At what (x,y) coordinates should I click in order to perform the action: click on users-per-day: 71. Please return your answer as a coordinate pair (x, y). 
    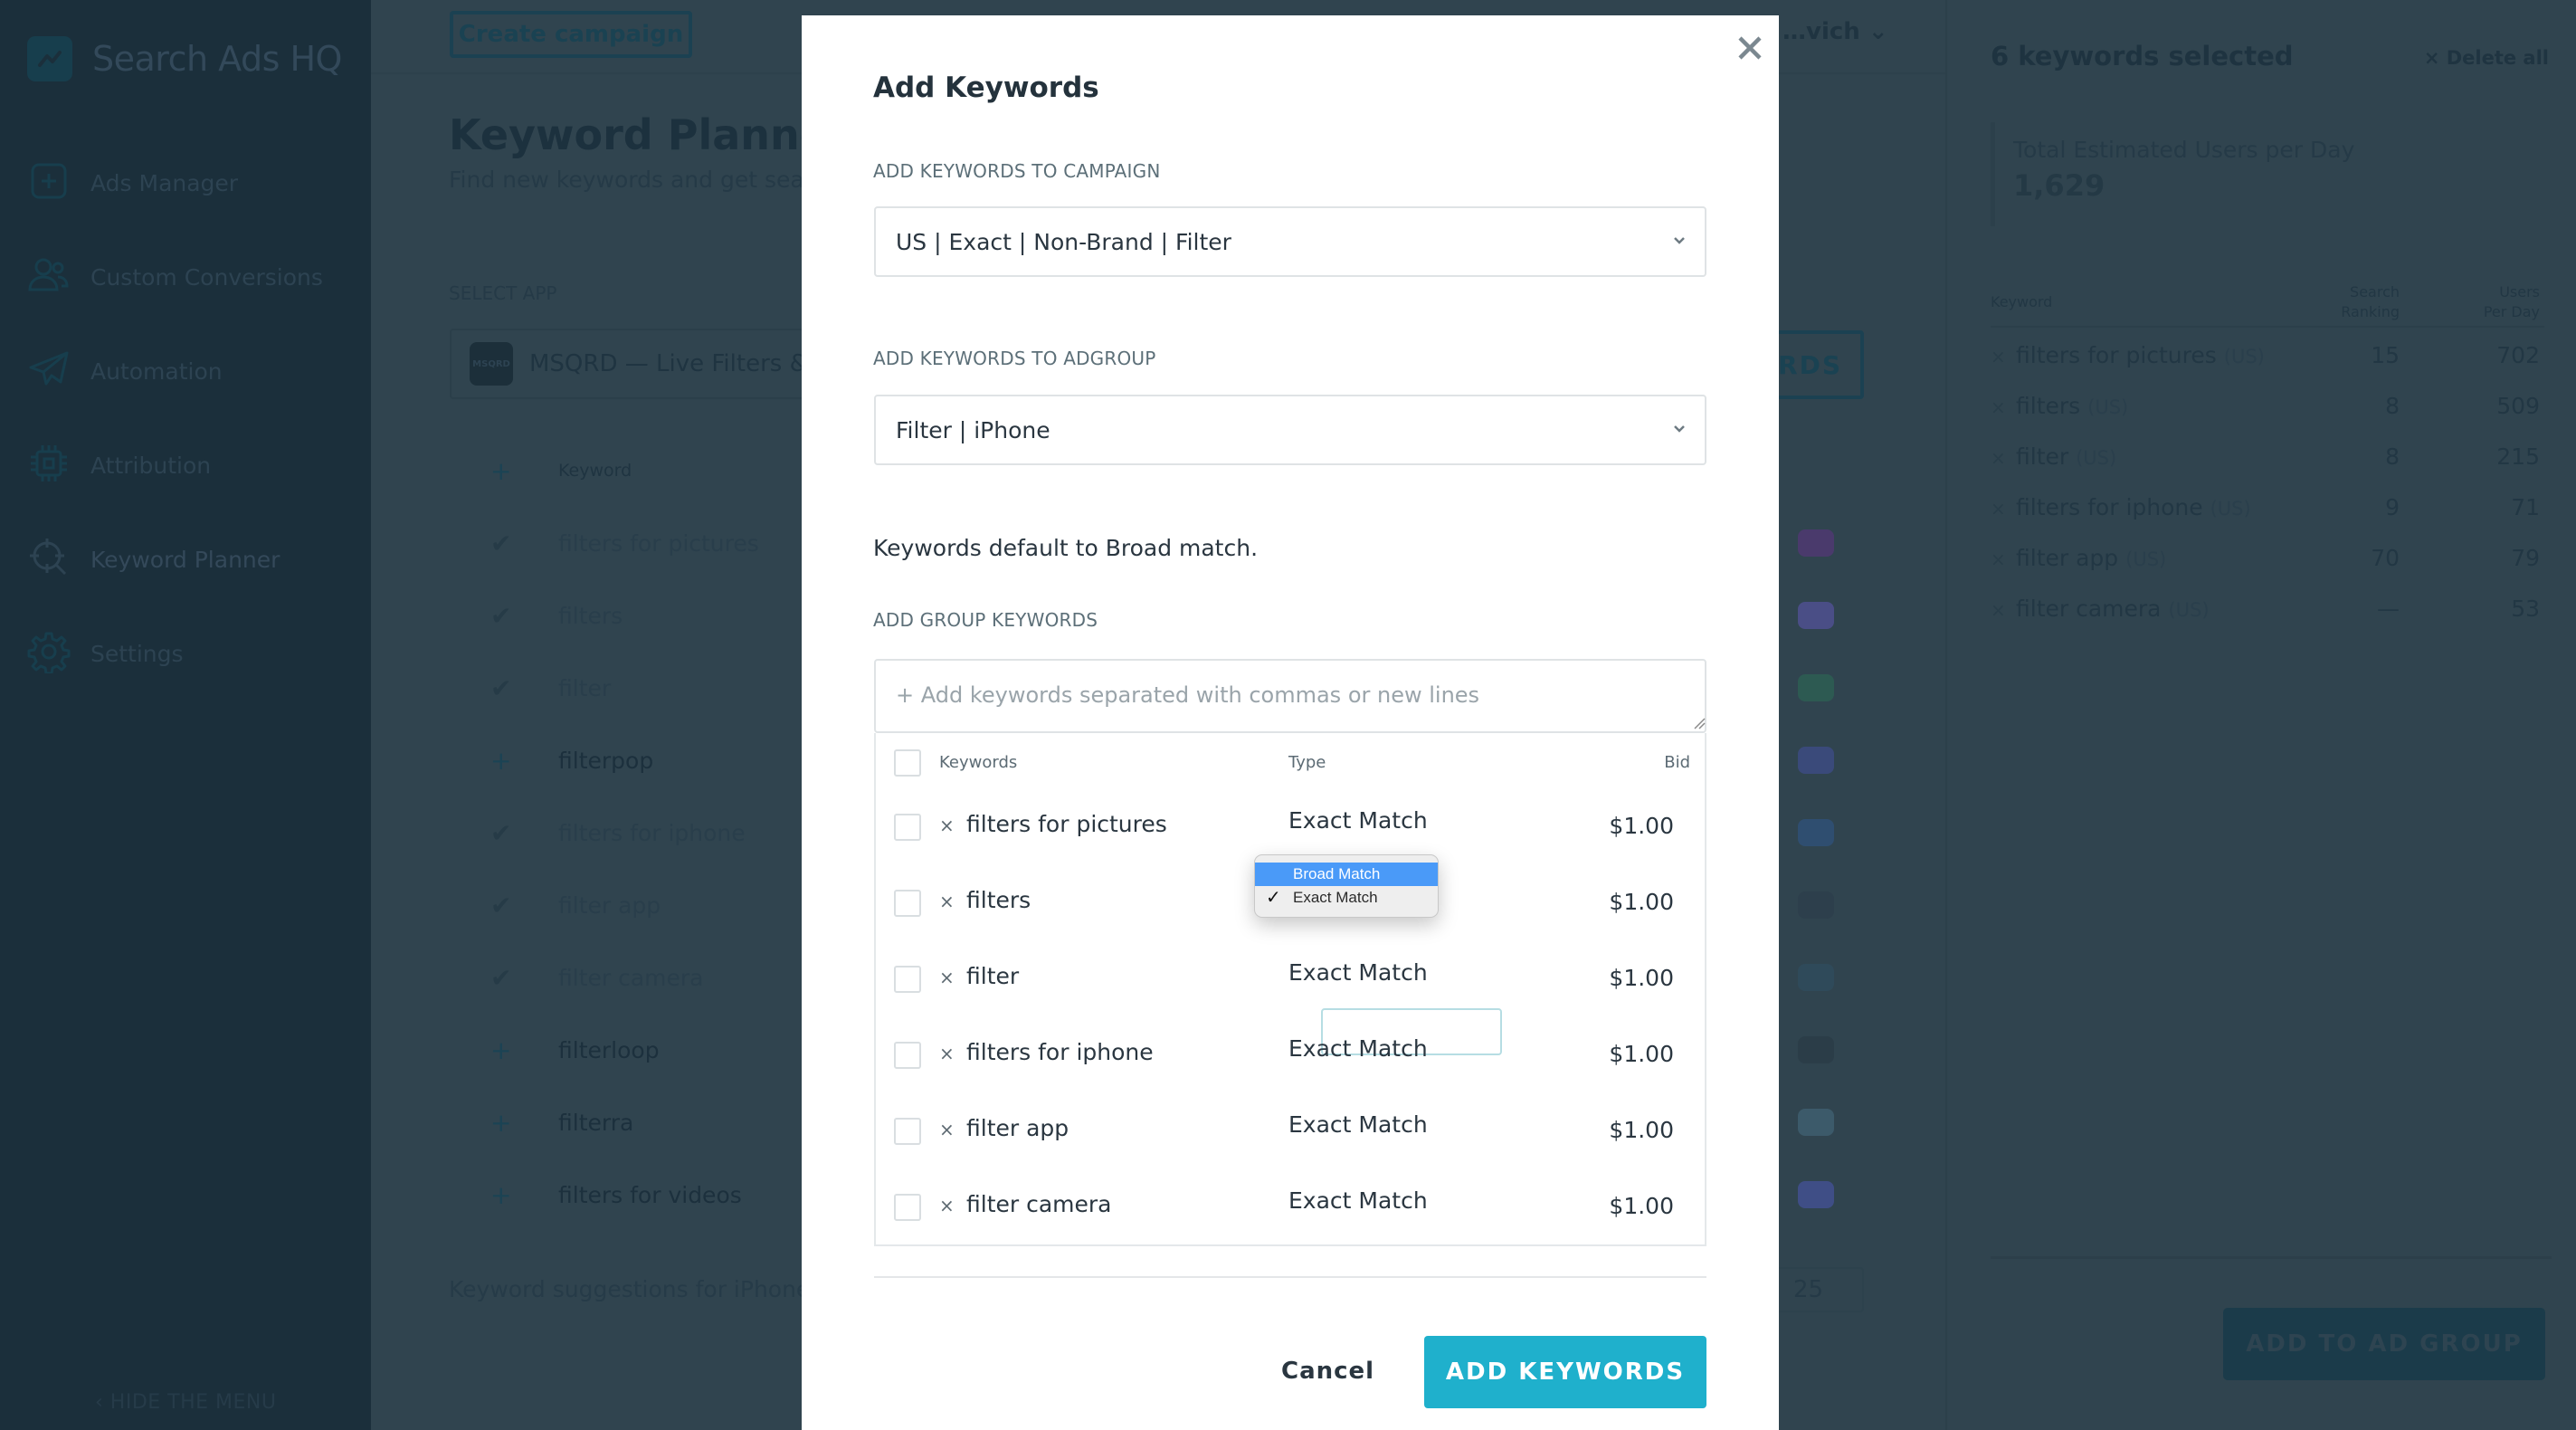
    Looking at the image, I should click on (2525, 507).